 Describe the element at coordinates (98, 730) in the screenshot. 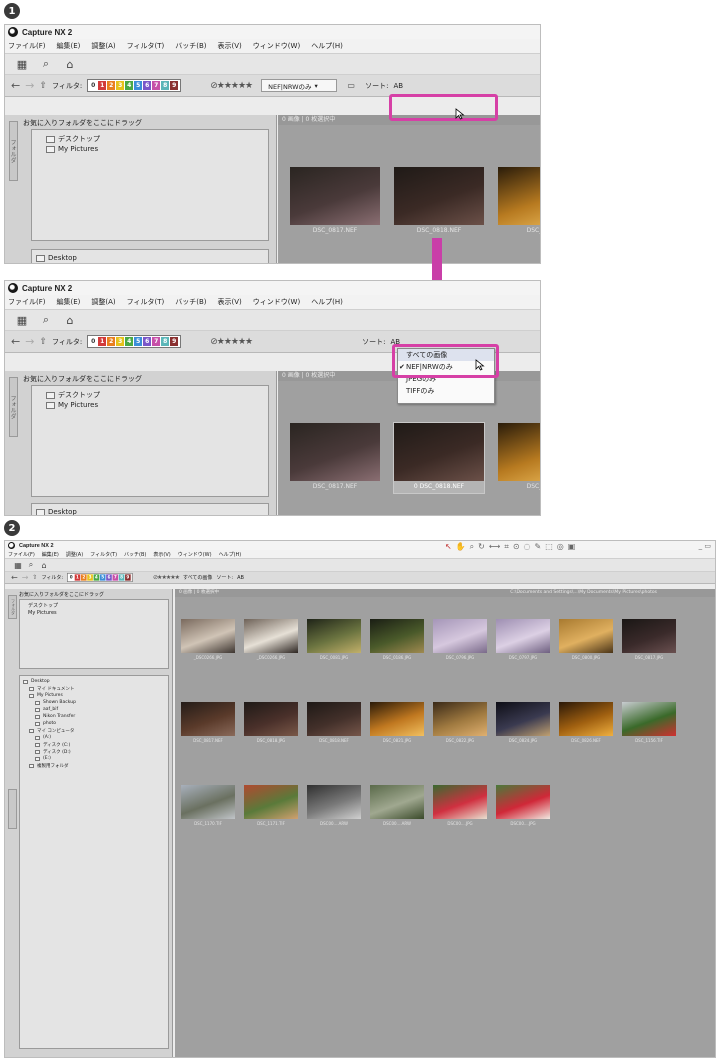

I see `tree-item: マイ コンピュータ` at that location.